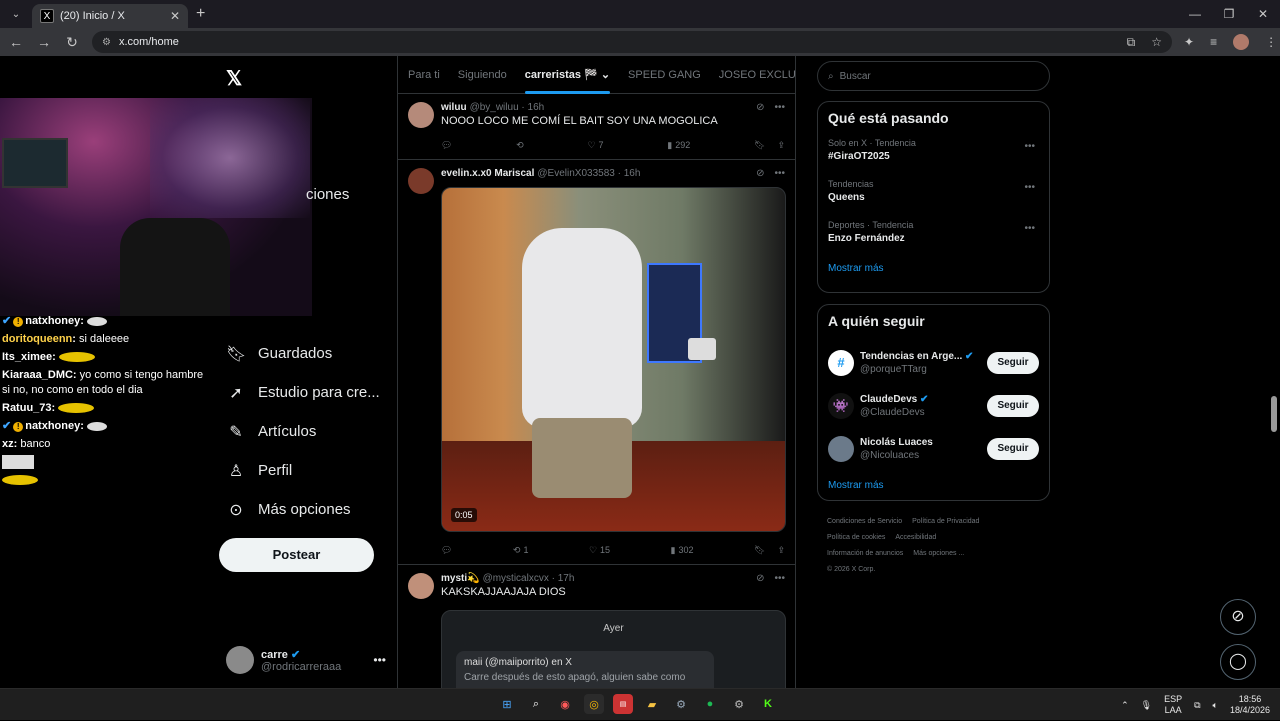 The height and width of the screenshot is (721, 1280). What do you see at coordinates (739, 704) in the screenshot?
I see `settings-icon: ⚙` at bounding box center [739, 704].